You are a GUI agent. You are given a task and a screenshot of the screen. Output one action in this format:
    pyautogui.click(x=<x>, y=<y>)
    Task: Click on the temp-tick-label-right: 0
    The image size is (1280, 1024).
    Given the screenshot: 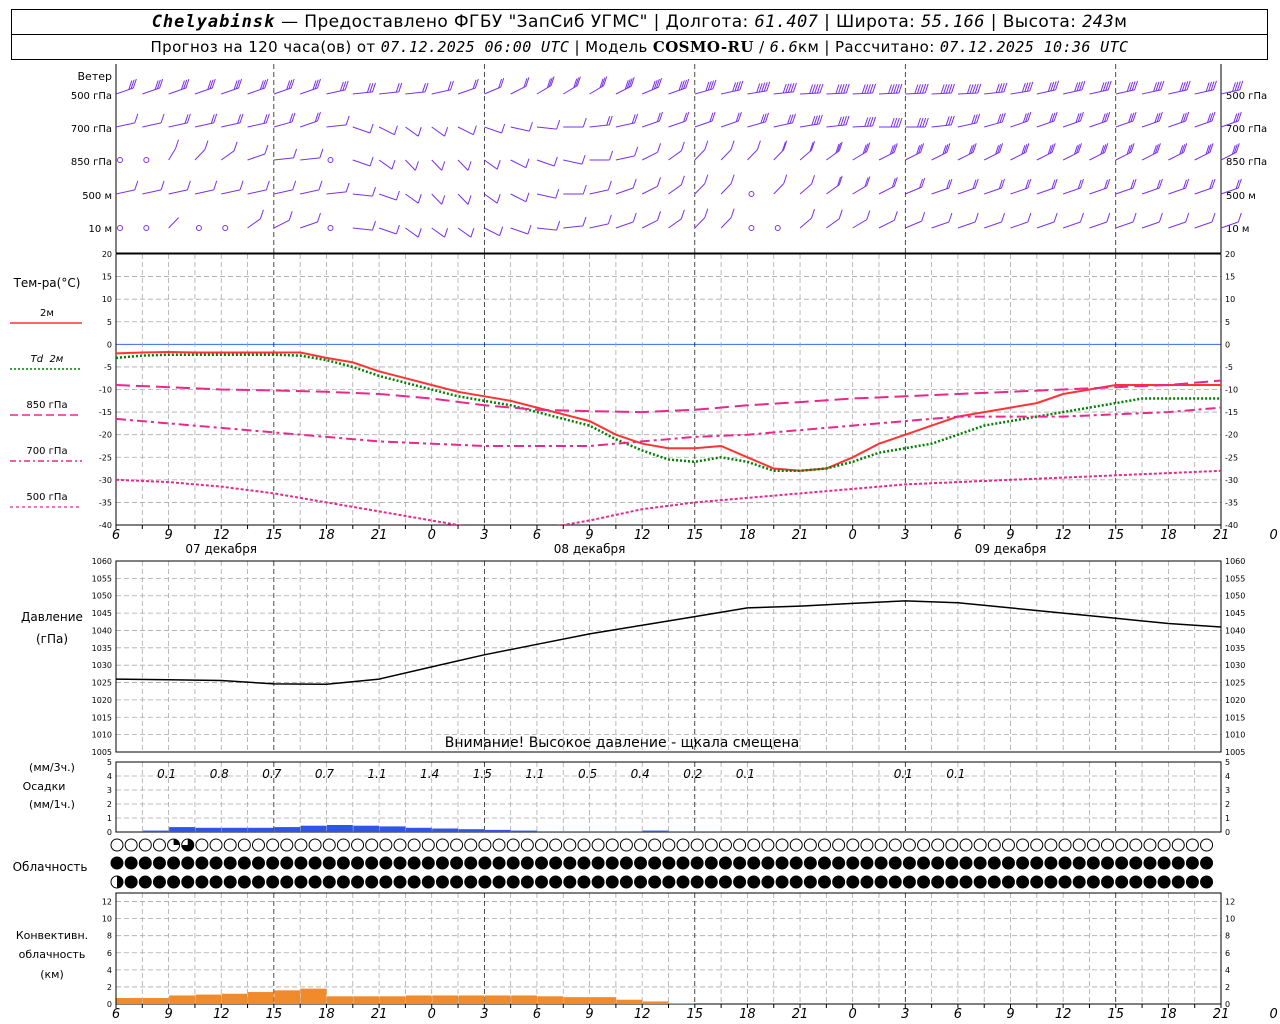 What is the action you would take?
    pyautogui.click(x=1227, y=344)
    